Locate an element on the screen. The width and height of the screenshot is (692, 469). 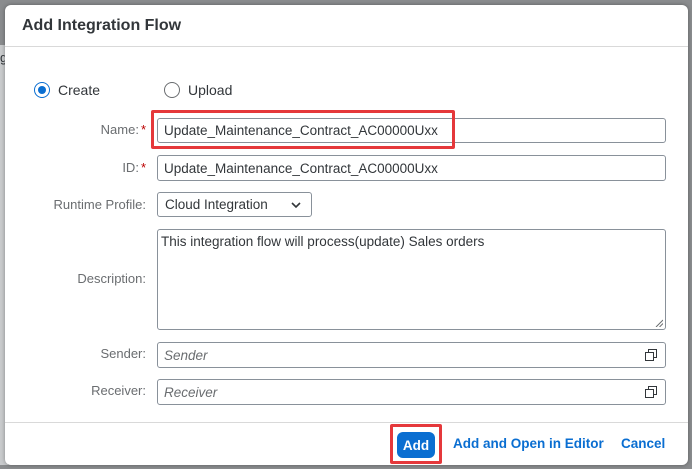
add-highlight-box is located at coordinates (416, 444).